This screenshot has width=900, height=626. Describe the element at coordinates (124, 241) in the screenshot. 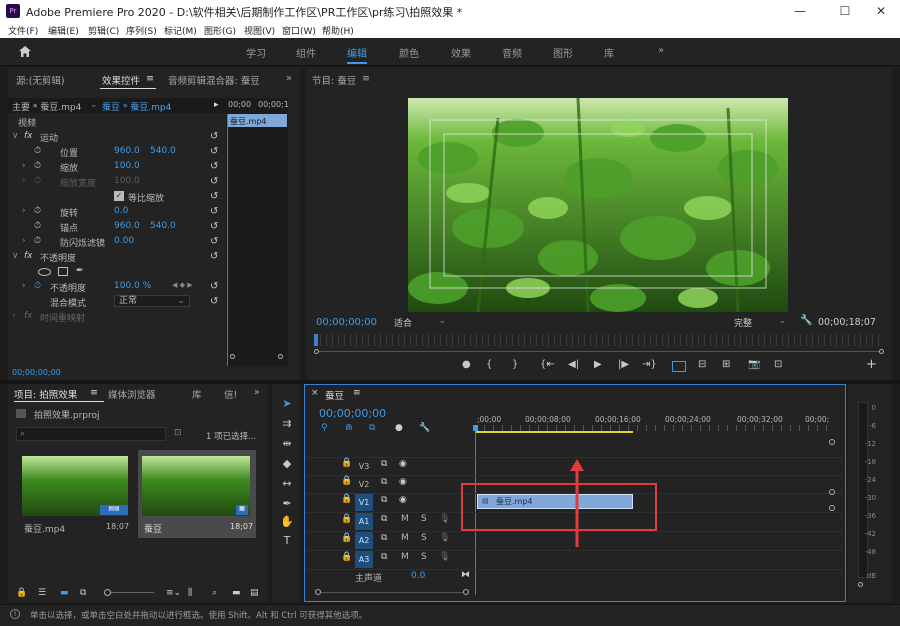

I see `flicker-value: 0.00` at that location.